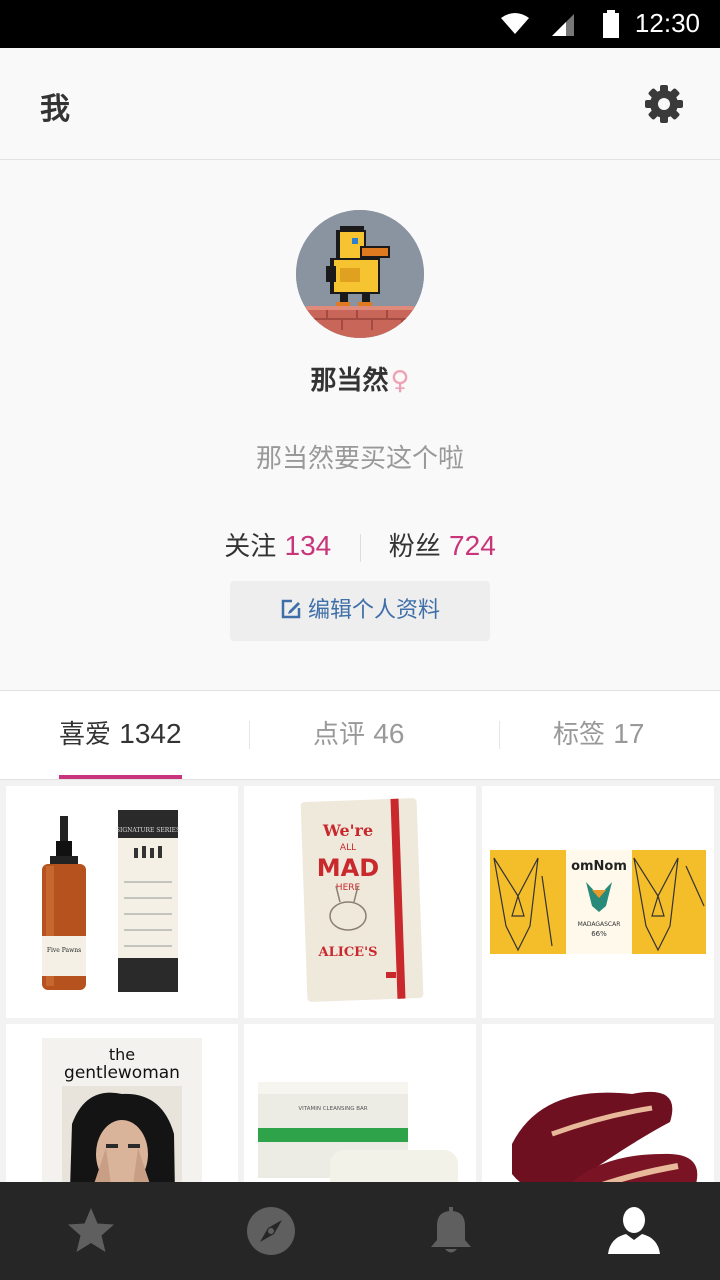 Image resolution: width=720 pixels, height=1280 pixels. Describe the element at coordinates (55, 109) in the screenshot. I see `page-title: 我` at that location.